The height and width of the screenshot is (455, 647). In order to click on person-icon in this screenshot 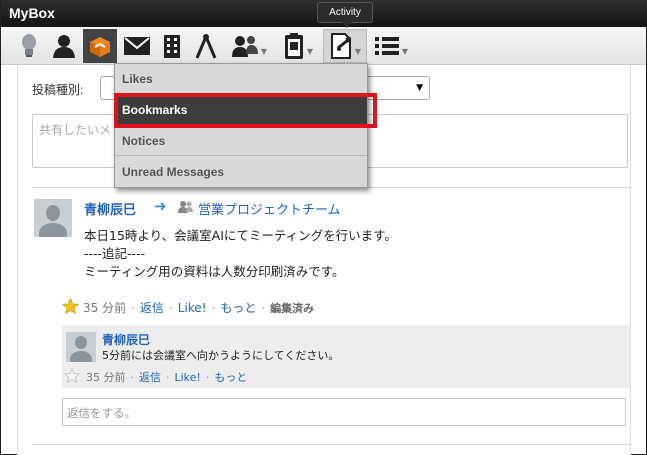, I will do `click(64, 46)`.